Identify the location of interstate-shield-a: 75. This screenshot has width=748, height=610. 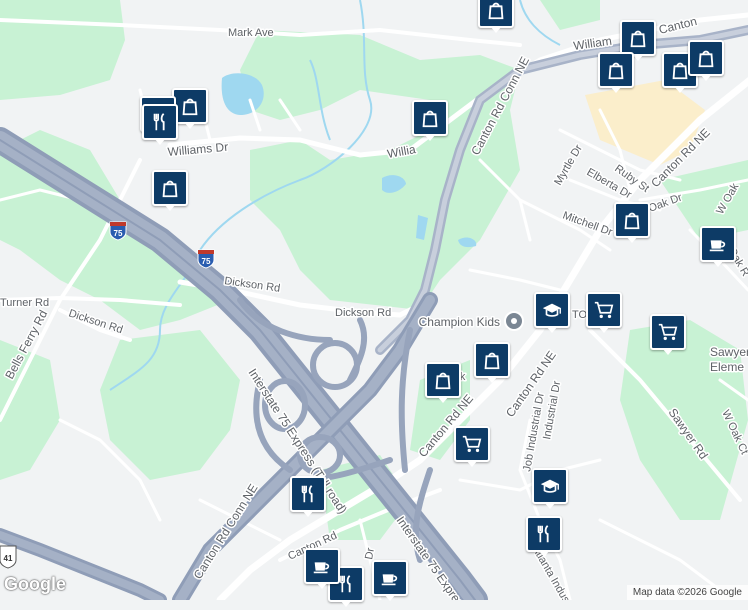
(118, 231).